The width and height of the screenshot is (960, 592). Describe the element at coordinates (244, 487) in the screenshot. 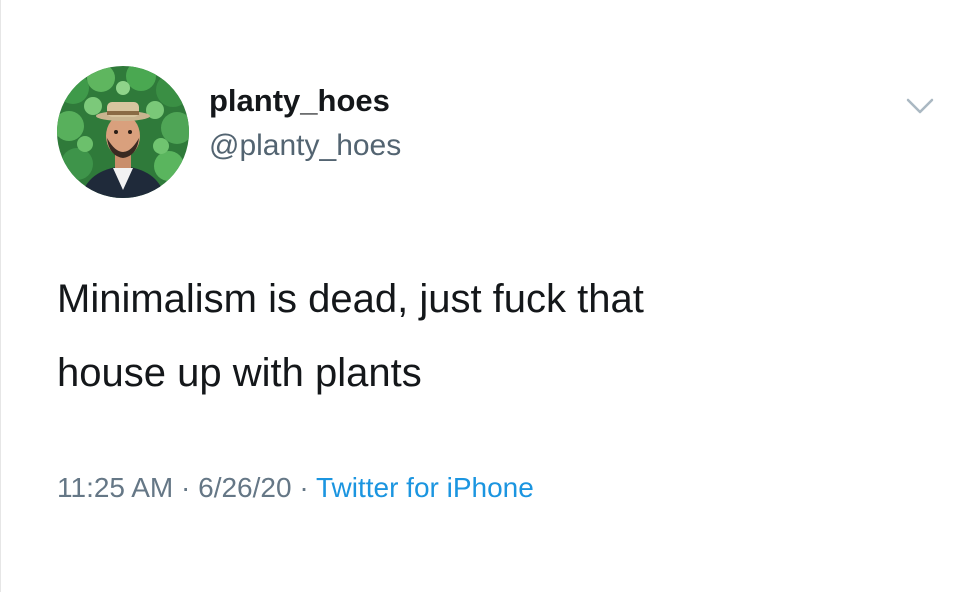

I see `tweet-date: 6/26/20` at that location.